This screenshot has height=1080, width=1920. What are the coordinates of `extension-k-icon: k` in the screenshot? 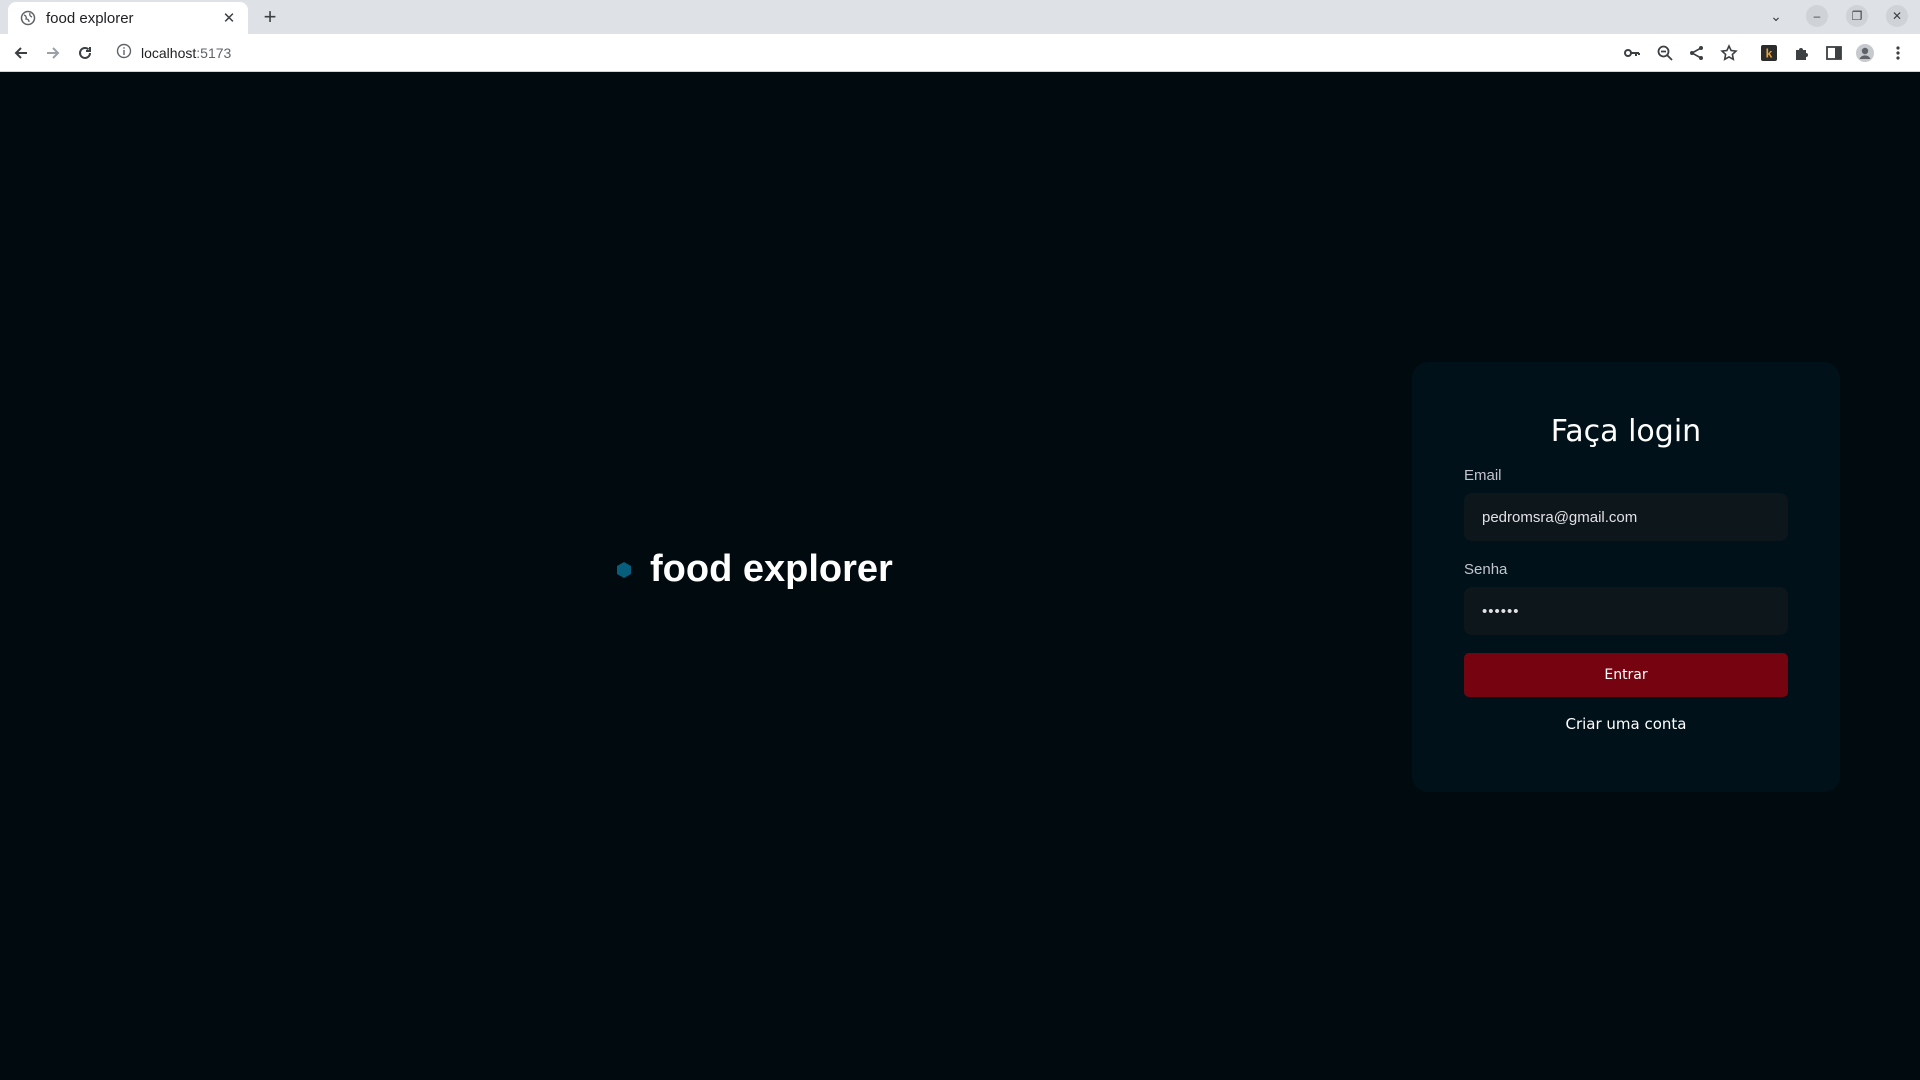 It's located at (1769, 53).